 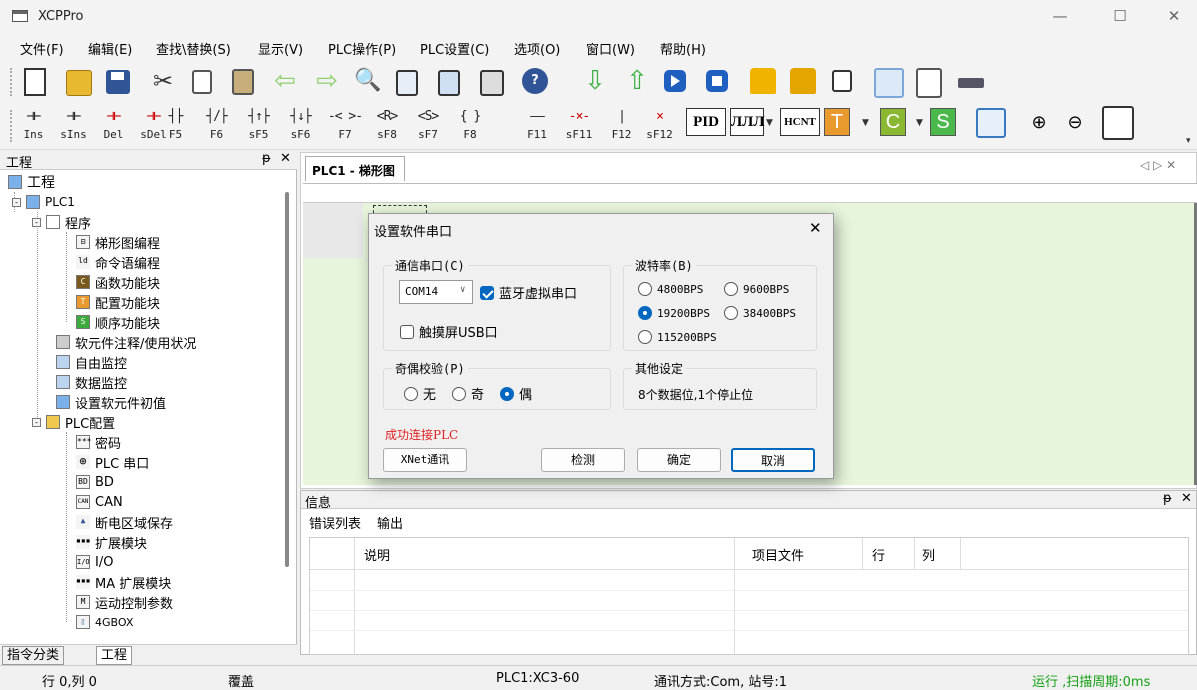 I want to click on parity-odd-radio: 奇, so click(x=468, y=393).